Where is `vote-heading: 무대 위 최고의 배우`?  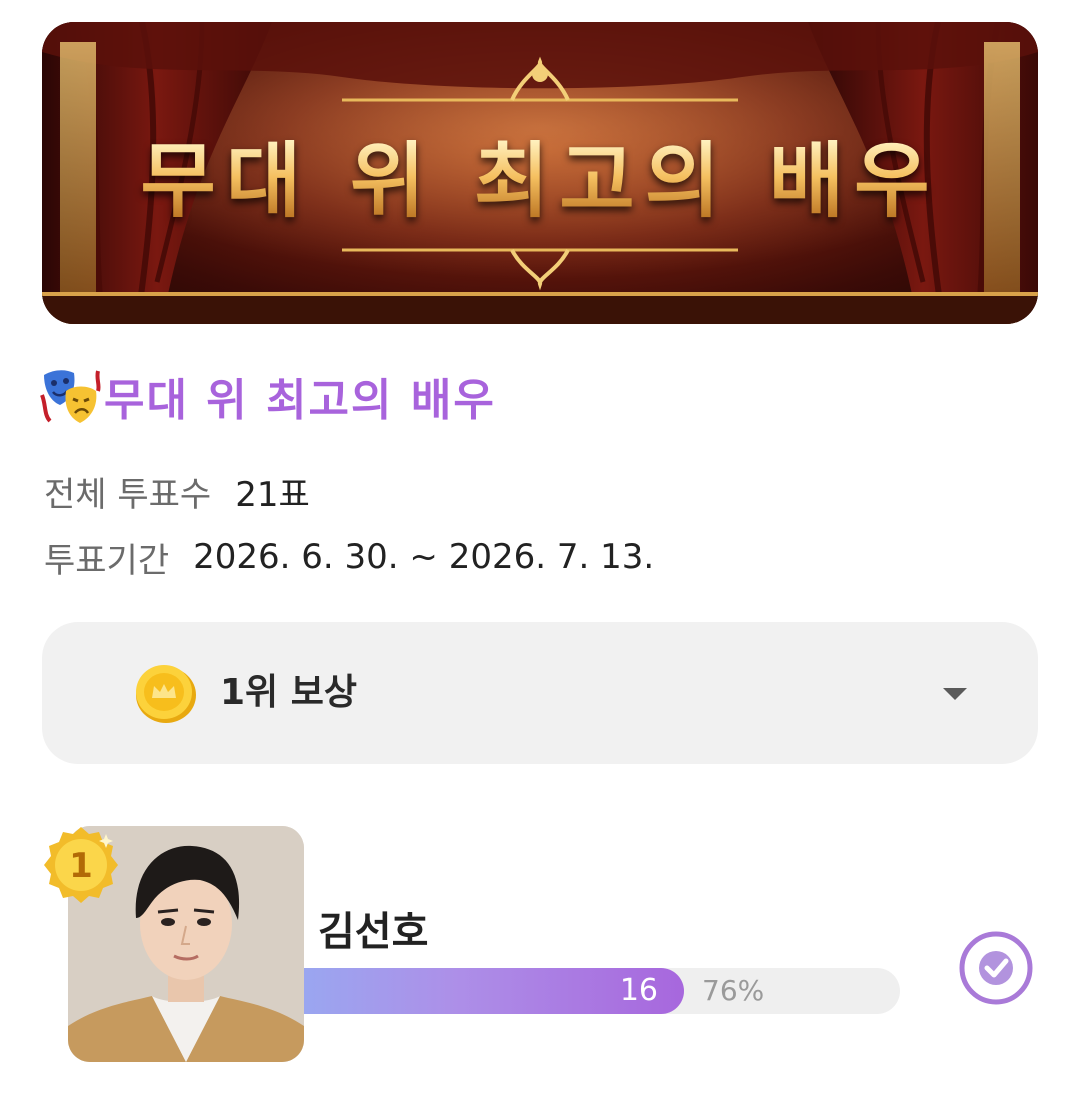
vote-heading: 무대 위 최고의 배우 is located at coordinates (268, 396).